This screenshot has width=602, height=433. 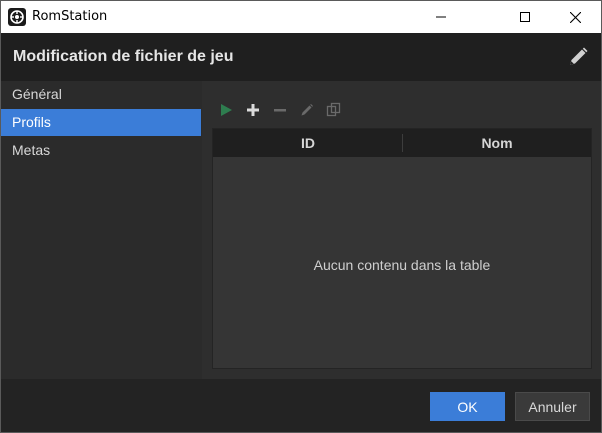 What do you see at coordinates (552, 406) in the screenshot?
I see `cancel-button: Annuler` at bounding box center [552, 406].